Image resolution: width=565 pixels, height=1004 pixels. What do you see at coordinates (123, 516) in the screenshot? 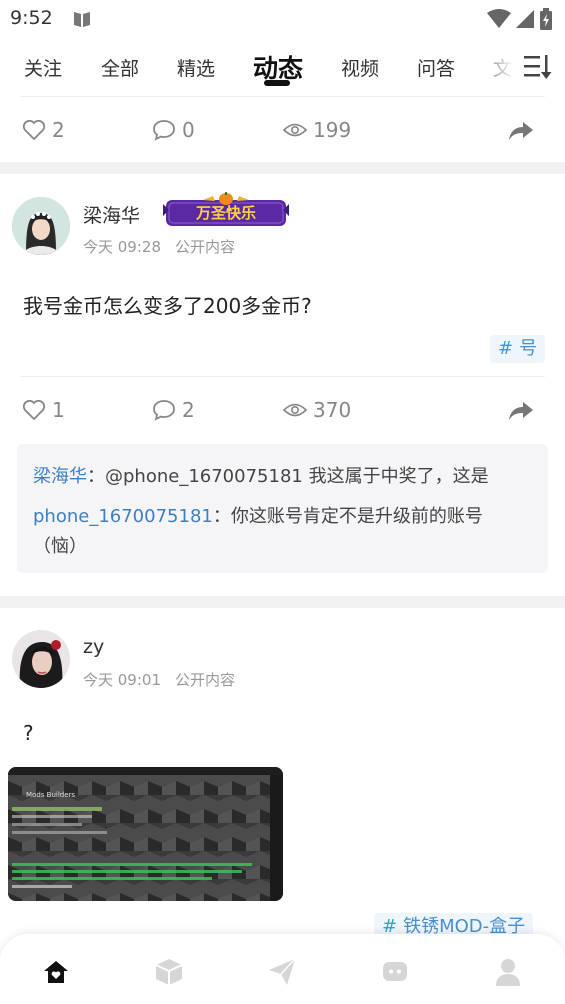
I see `comment-user: phone_1670075181` at bounding box center [123, 516].